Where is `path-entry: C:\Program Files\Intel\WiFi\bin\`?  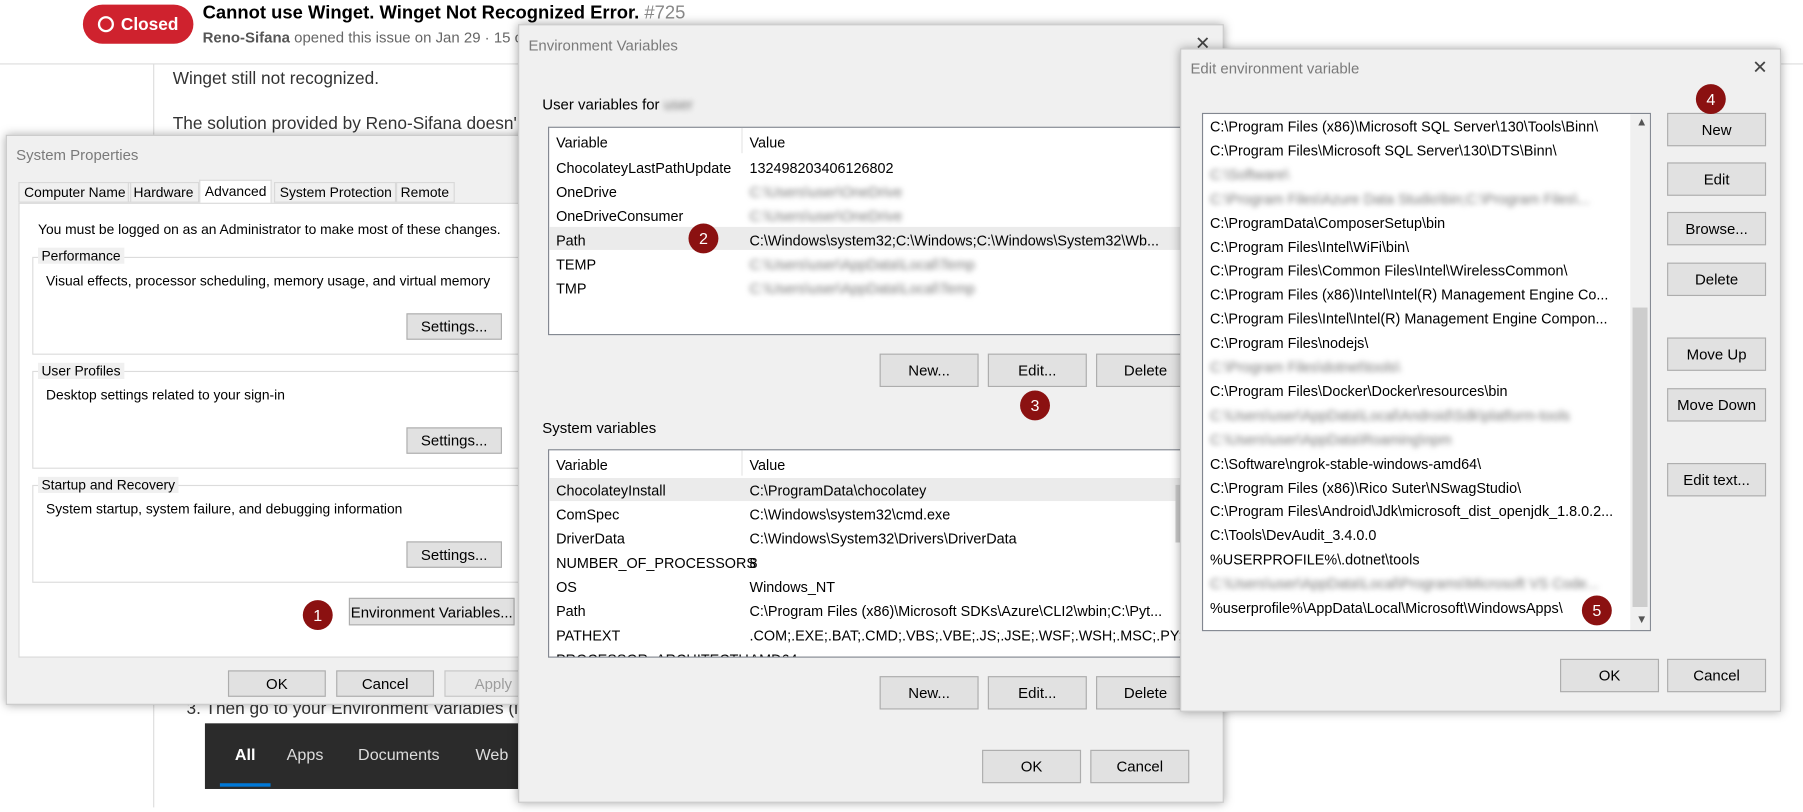 path-entry: C:\Program Files\Intel\WiFi\bin\ is located at coordinates (1309, 247).